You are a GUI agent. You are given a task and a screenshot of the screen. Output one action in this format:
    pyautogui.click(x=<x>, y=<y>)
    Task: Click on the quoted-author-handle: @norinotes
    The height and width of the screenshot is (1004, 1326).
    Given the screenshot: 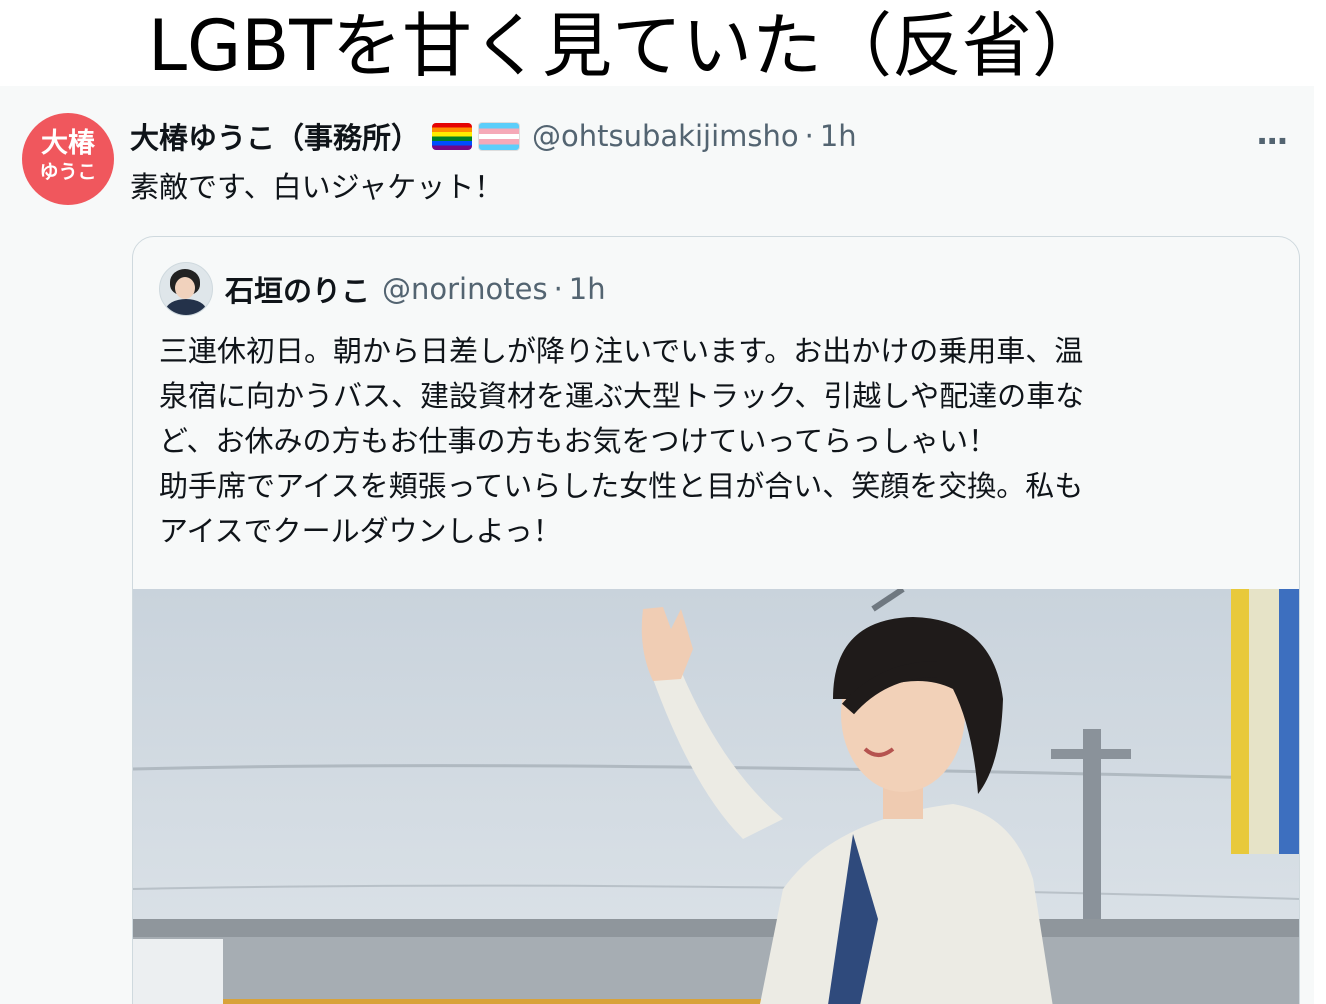 What is the action you would take?
    pyautogui.click(x=465, y=289)
    